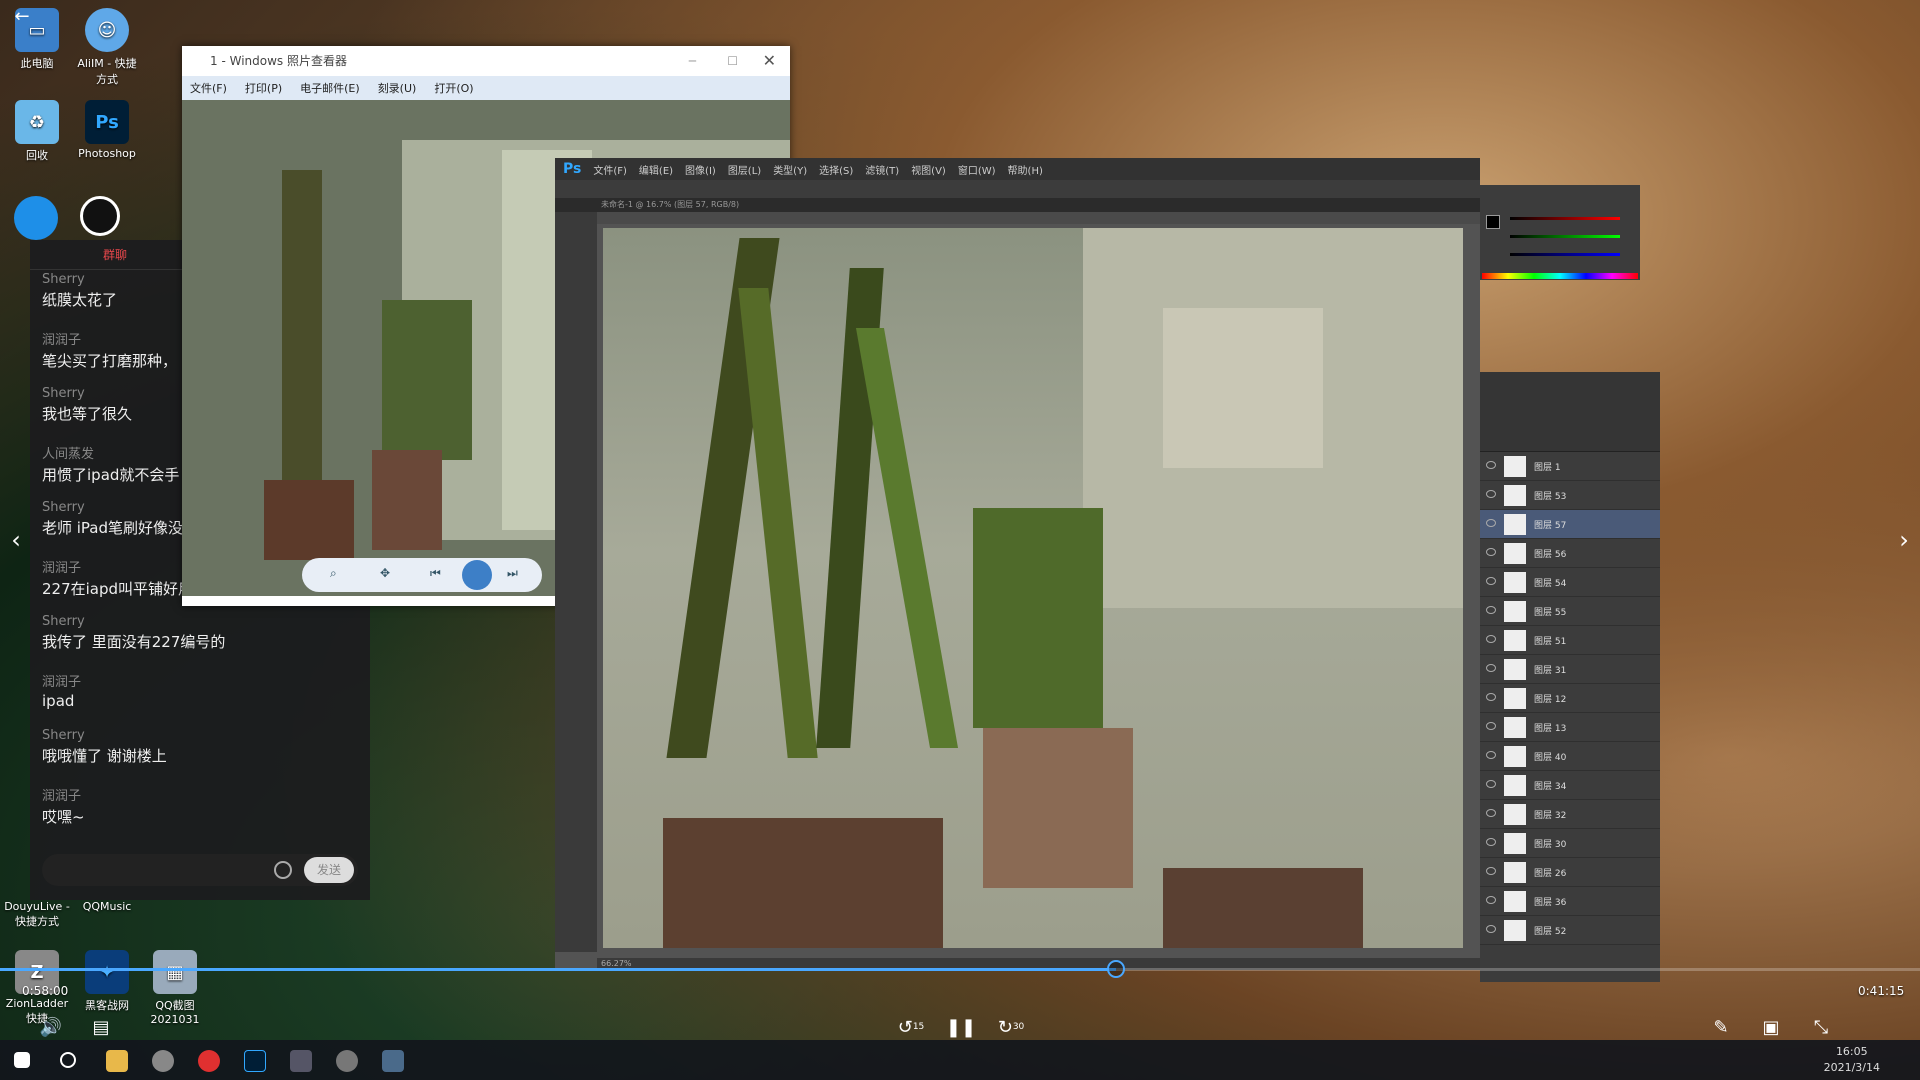  What do you see at coordinates (329, 870) in the screenshot?
I see `send-button: 发送` at bounding box center [329, 870].